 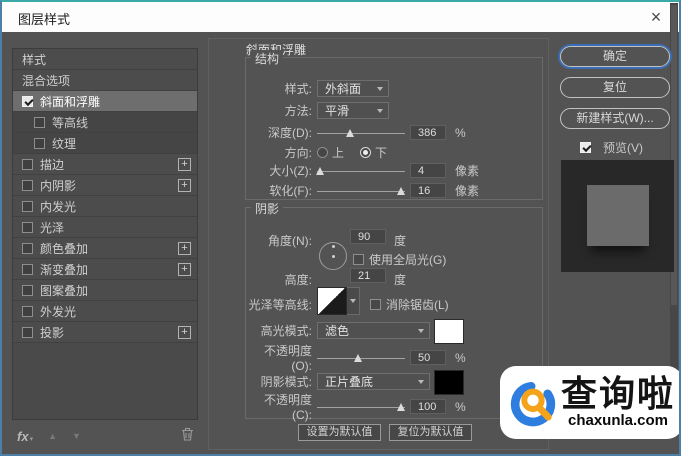 What do you see at coordinates (298, 111) in the screenshot?
I see `method-label: 方法:` at bounding box center [298, 111].